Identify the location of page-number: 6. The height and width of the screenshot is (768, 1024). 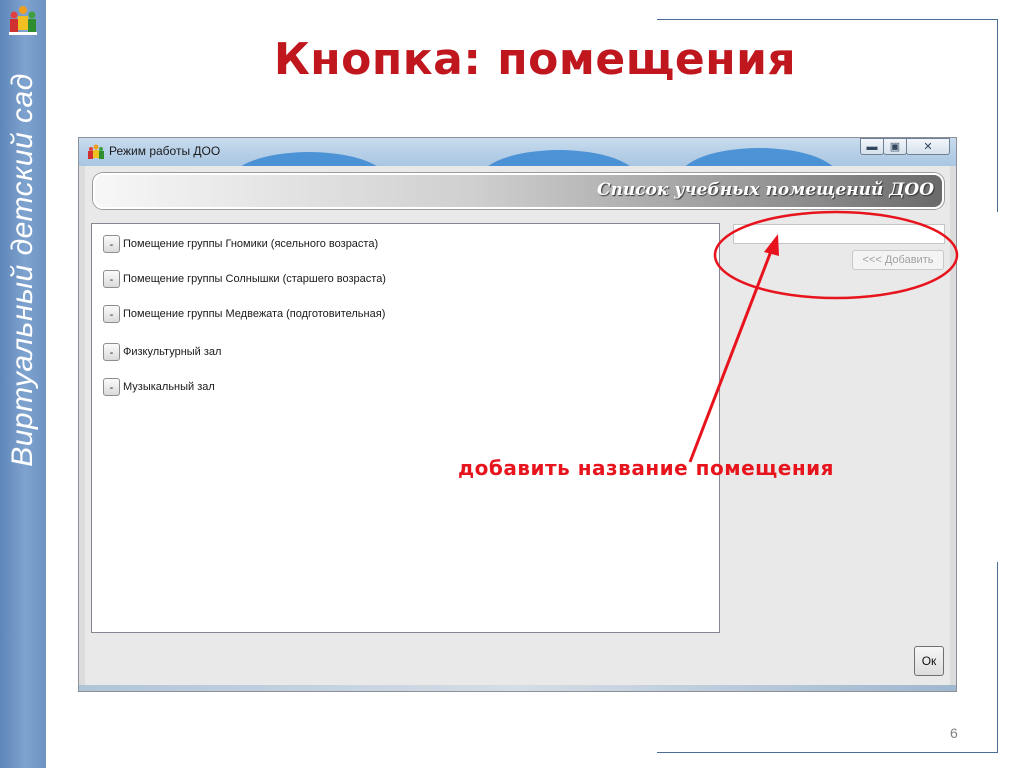
(954, 733).